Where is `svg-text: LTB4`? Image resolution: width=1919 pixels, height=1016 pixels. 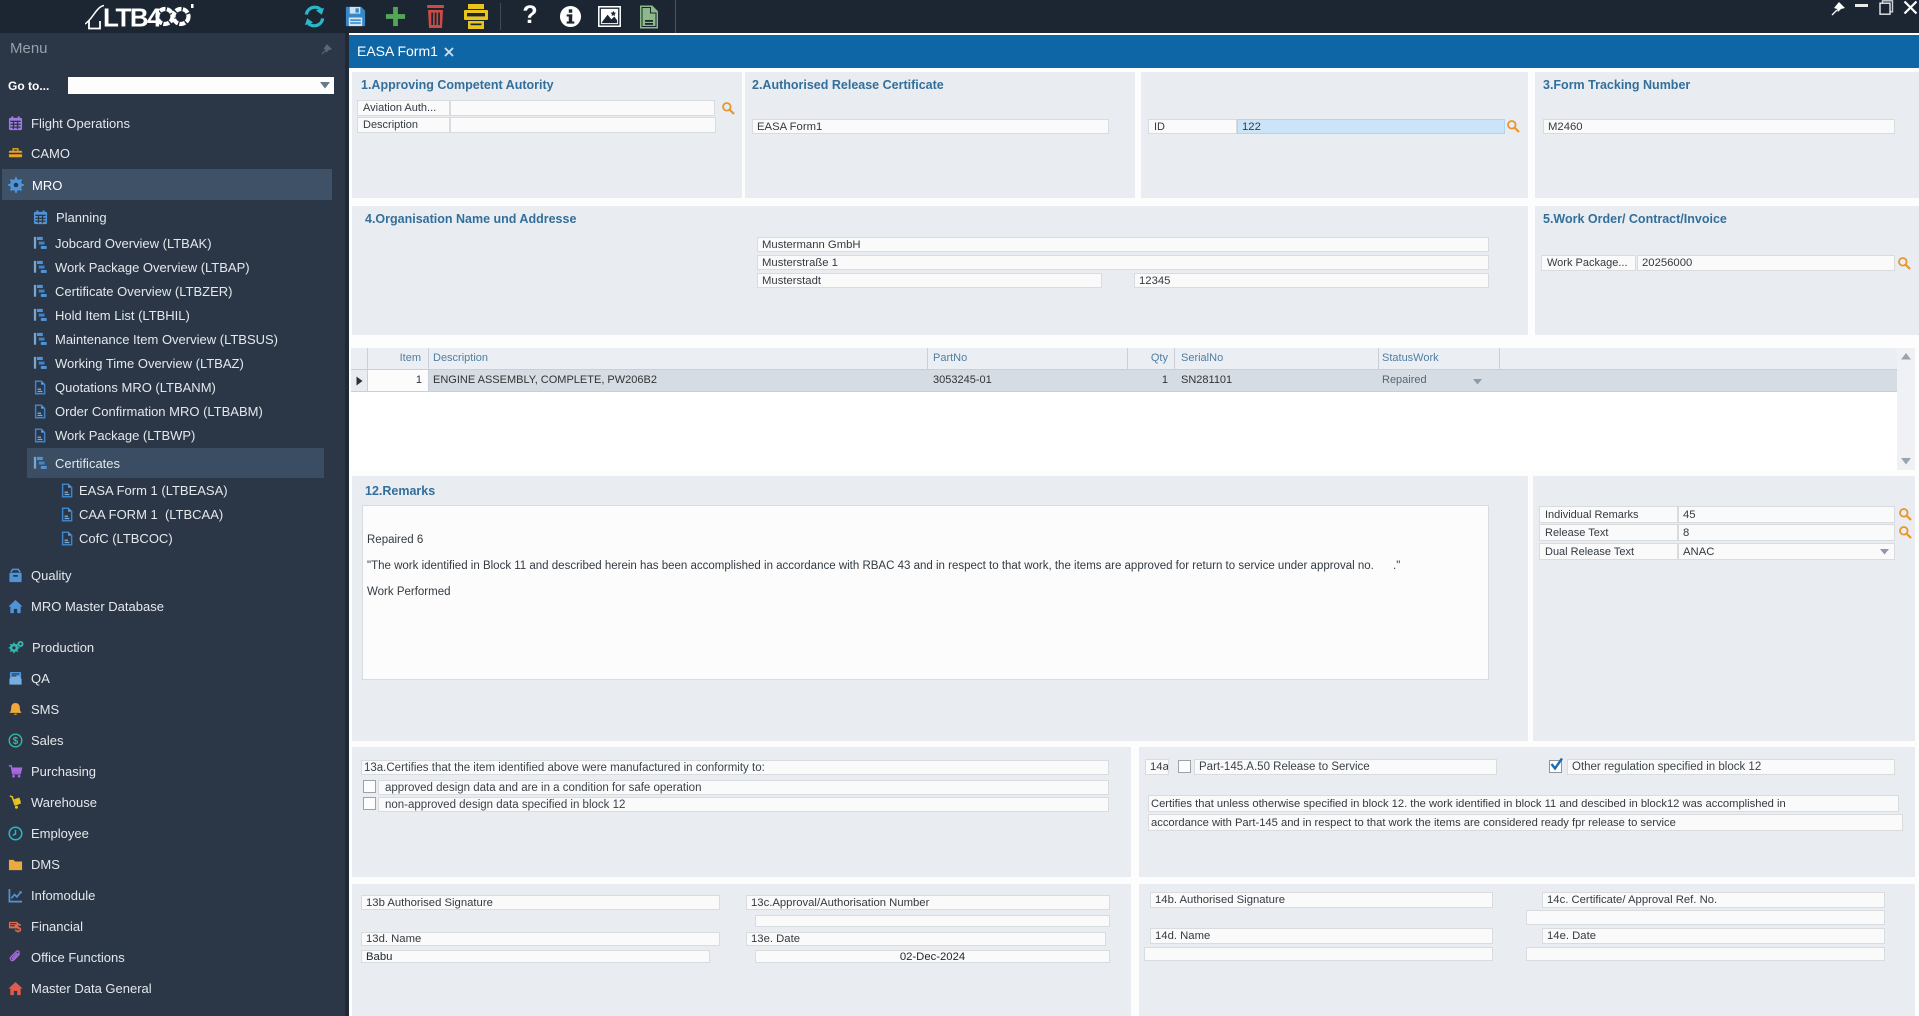 svg-text: LTB4 is located at coordinates (132, 17).